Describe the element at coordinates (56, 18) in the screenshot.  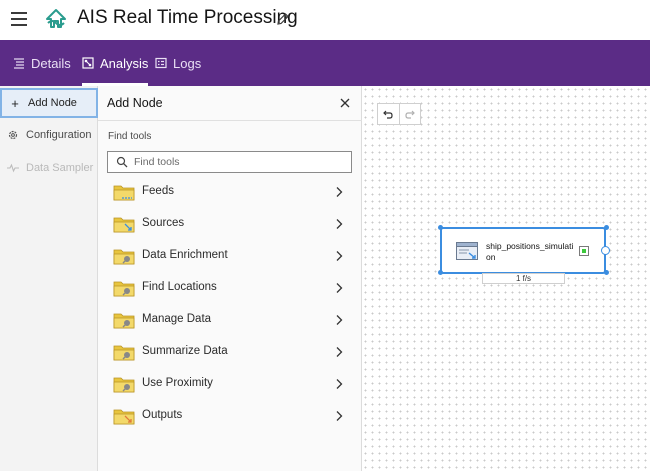
I see `velocity-logo-icon` at that location.